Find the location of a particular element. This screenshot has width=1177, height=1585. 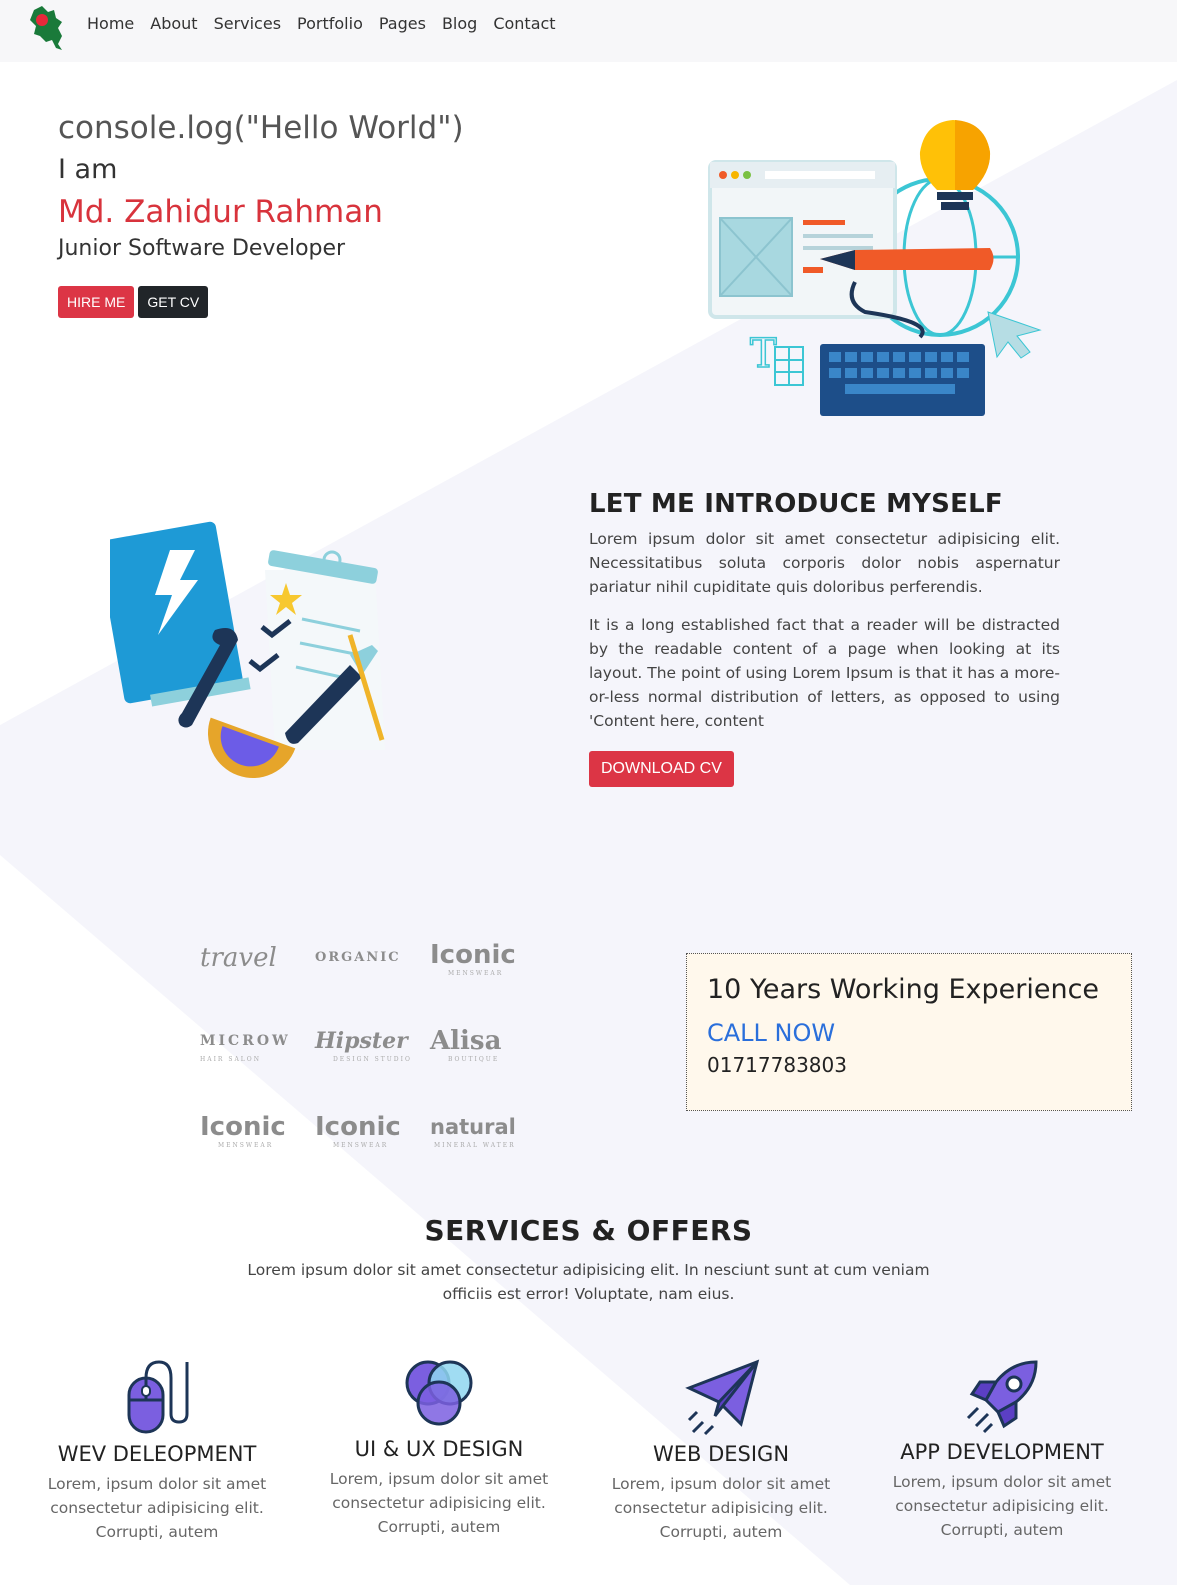

hero-name: Md. Zahidur Rahman is located at coordinates (220, 212).